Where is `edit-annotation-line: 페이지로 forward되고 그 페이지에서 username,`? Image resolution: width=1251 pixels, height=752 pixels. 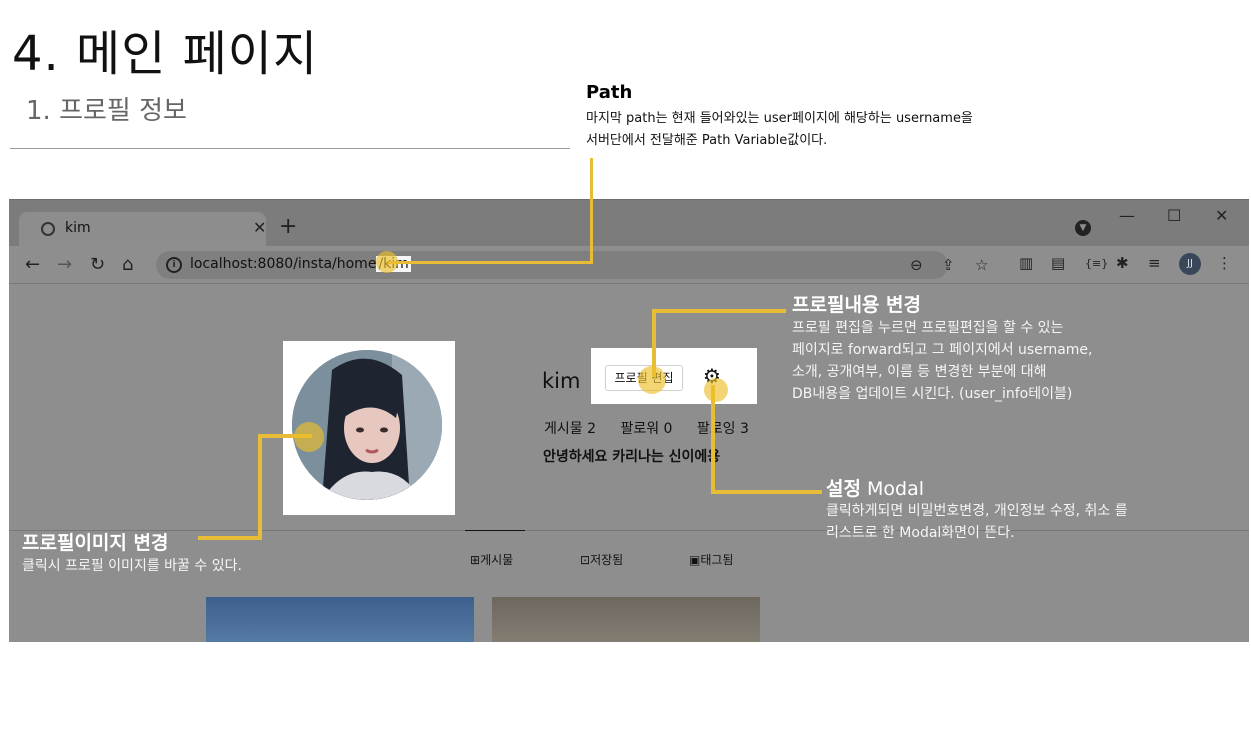
edit-annotation-line: 페이지로 forward되고 그 페이지에서 username, is located at coordinates (942, 350).